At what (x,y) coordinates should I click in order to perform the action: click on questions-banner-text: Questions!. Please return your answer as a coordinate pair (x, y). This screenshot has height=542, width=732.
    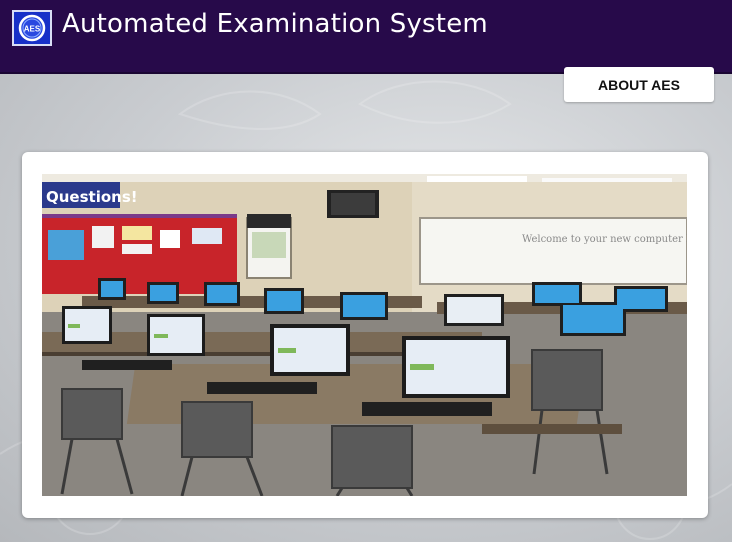
    Looking at the image, I should click on (92, 197).